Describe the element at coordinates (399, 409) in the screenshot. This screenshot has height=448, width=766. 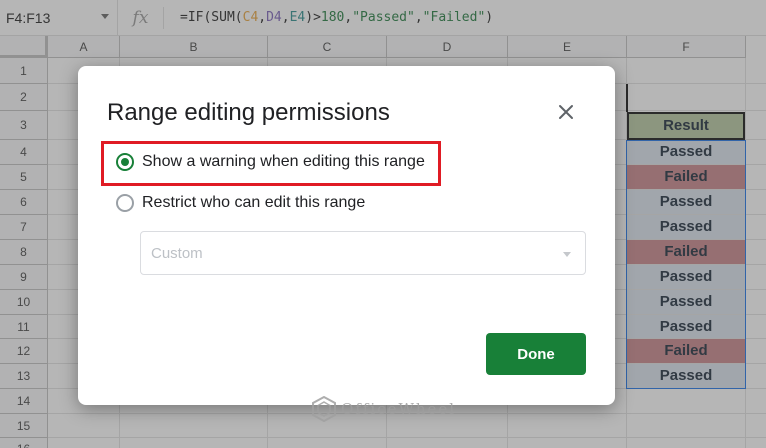
I see `watermark-text: OfficeWheel` at that location.